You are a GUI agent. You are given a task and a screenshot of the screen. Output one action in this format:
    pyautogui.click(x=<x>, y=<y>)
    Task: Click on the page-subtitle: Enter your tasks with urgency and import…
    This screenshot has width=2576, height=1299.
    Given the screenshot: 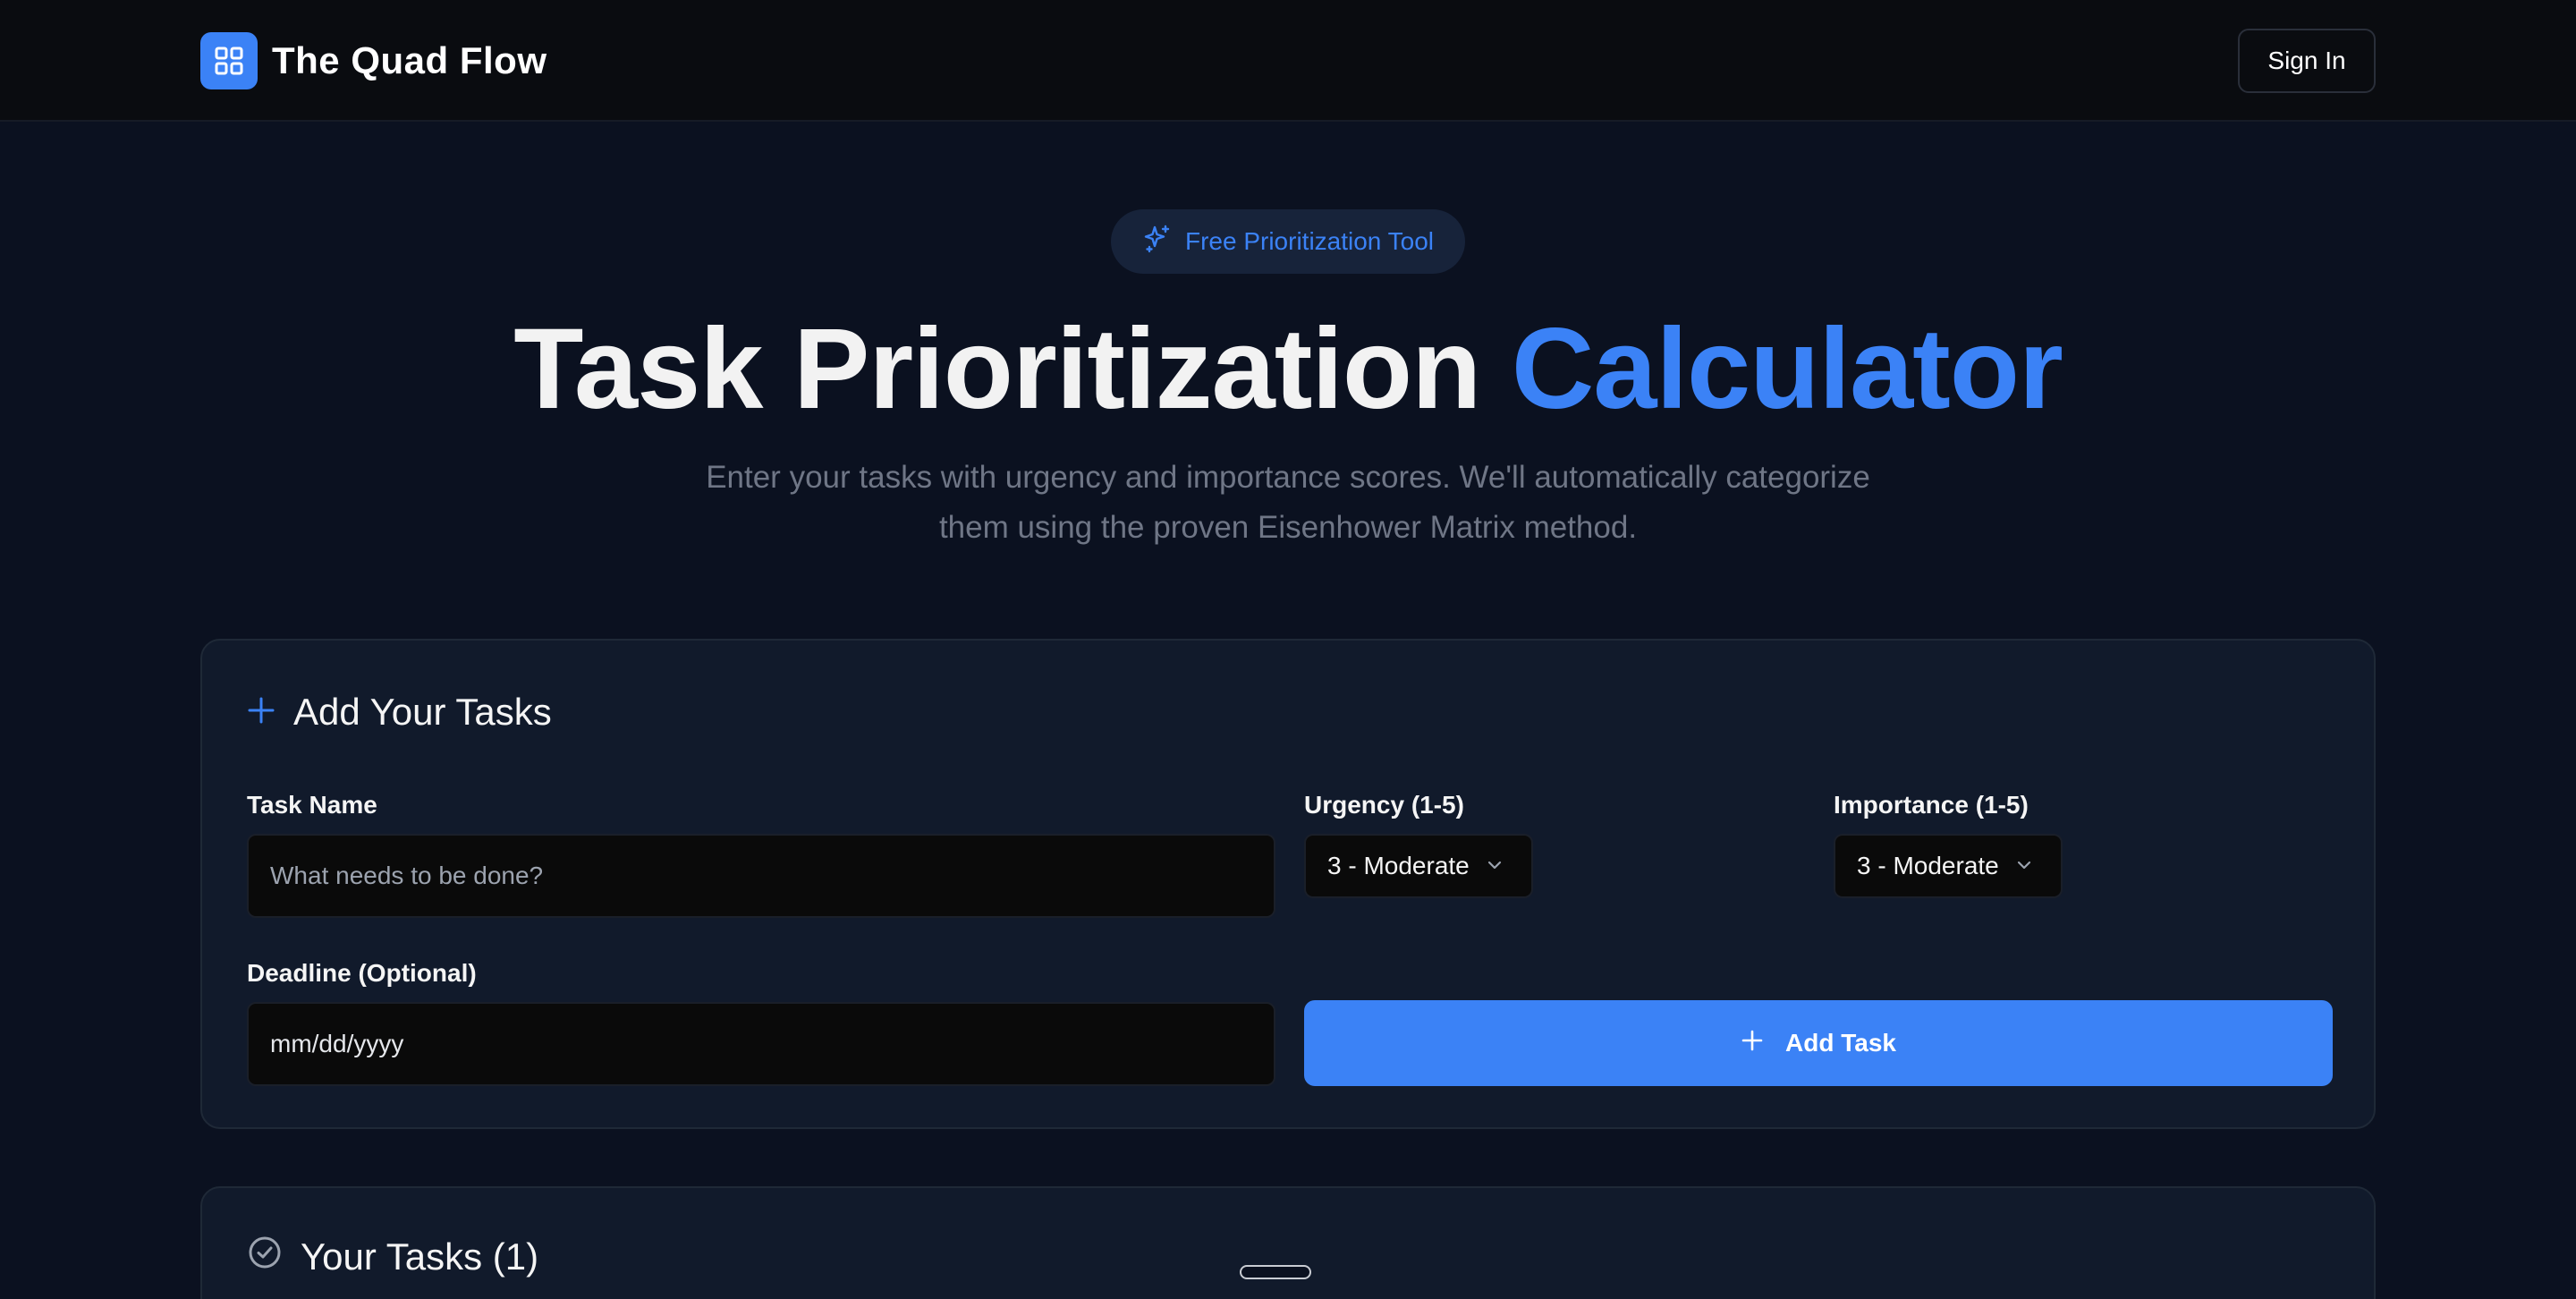 What is the action you would take?
    pyautogui.click(x=1288, y=503)
    